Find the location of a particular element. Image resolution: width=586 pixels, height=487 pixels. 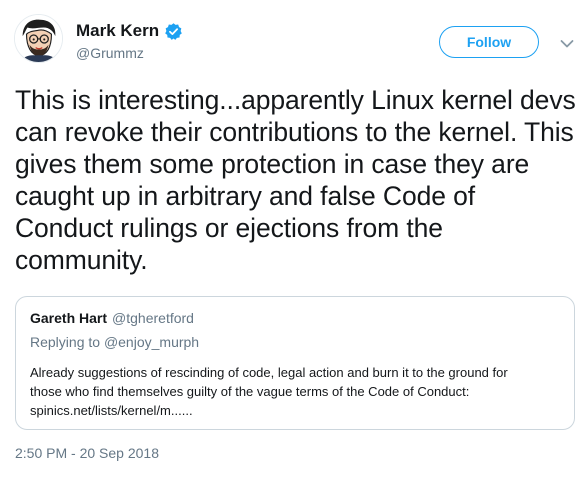

quoted-author-handle: @tgheretford is located at coordinates (153, 318).